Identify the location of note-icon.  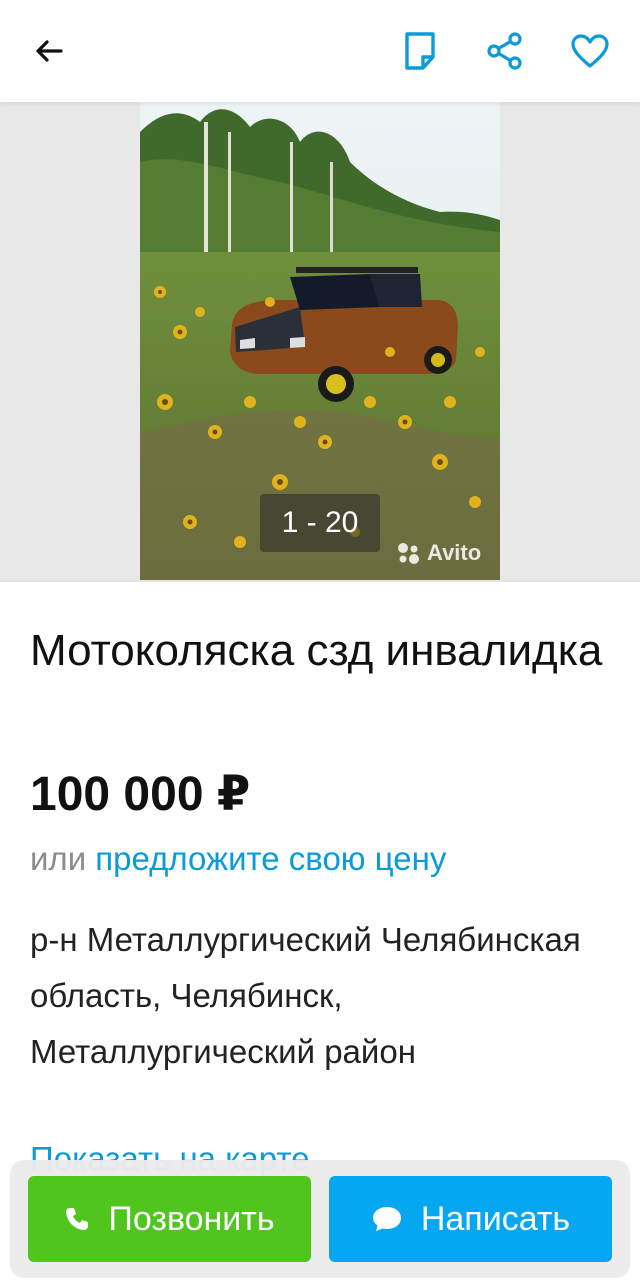
(420, 51).